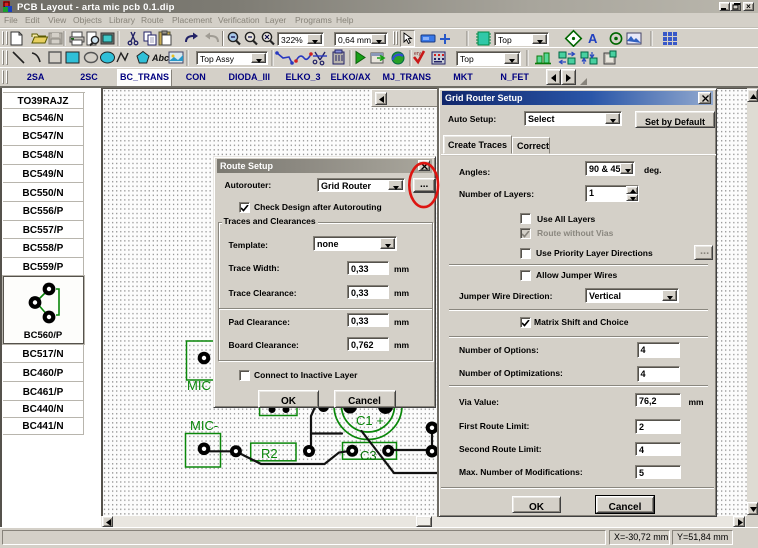 The width and height of the screenshot is (758, 548). What do you see at coordinates (204, 425) in the screenshot?
I see `svg-text: MIC-` at bounding box center [204, 425].